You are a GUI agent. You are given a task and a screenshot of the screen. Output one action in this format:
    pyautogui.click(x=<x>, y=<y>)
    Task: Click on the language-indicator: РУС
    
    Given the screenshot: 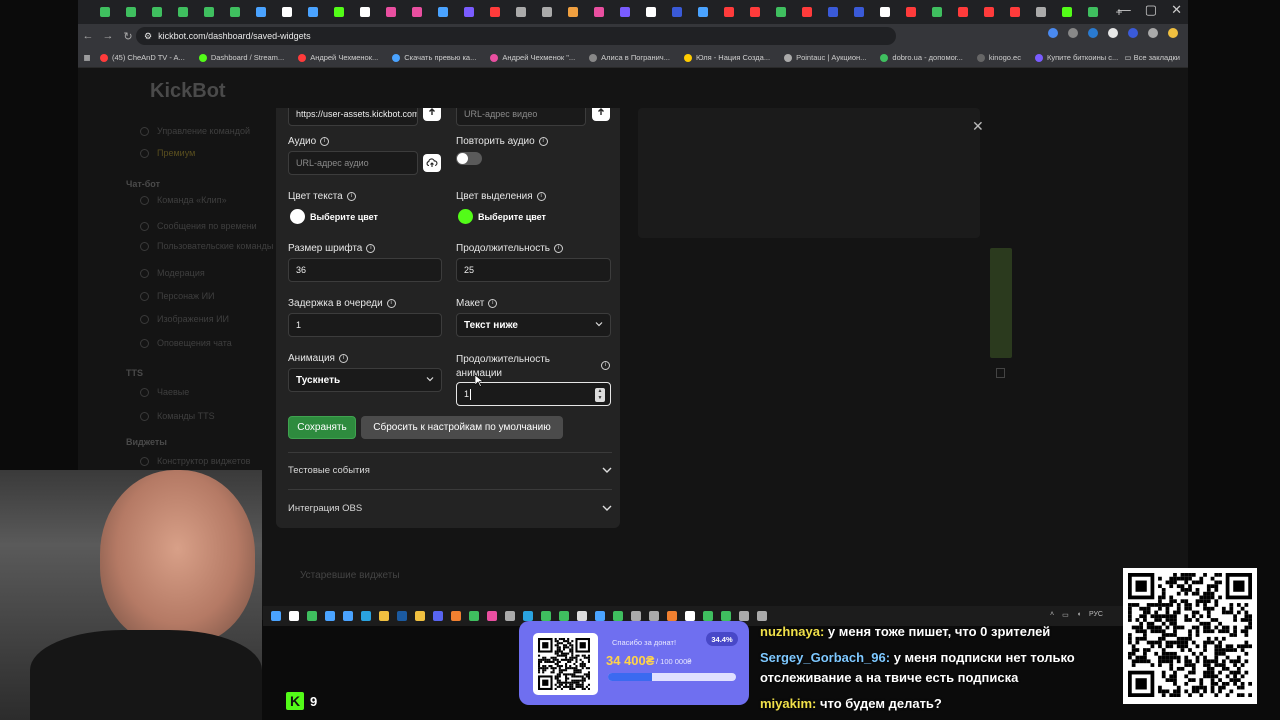 What is the action you would take?
    pyautogui.click(x=1096, y=615)
    